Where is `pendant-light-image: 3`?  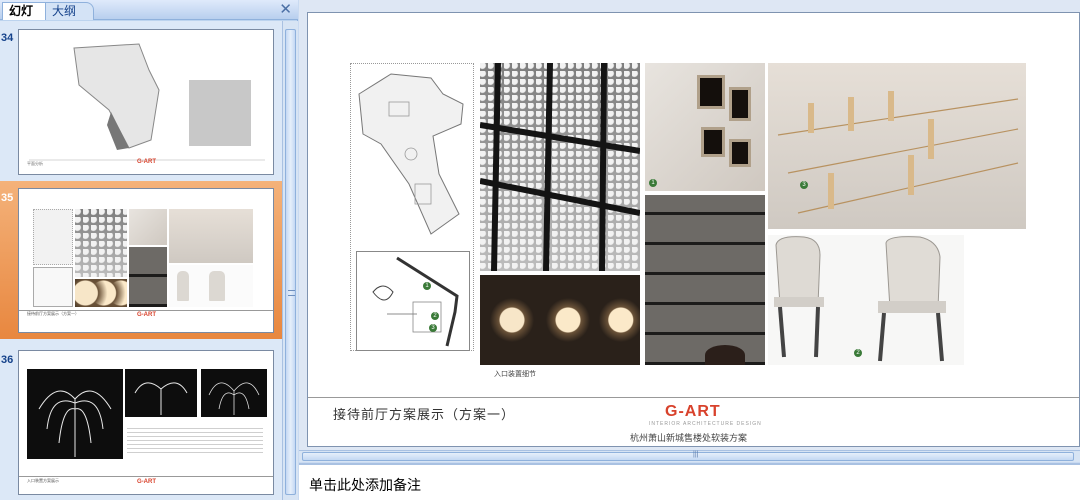
pendant-light-image: 3 is located at coordinates (897, 146).